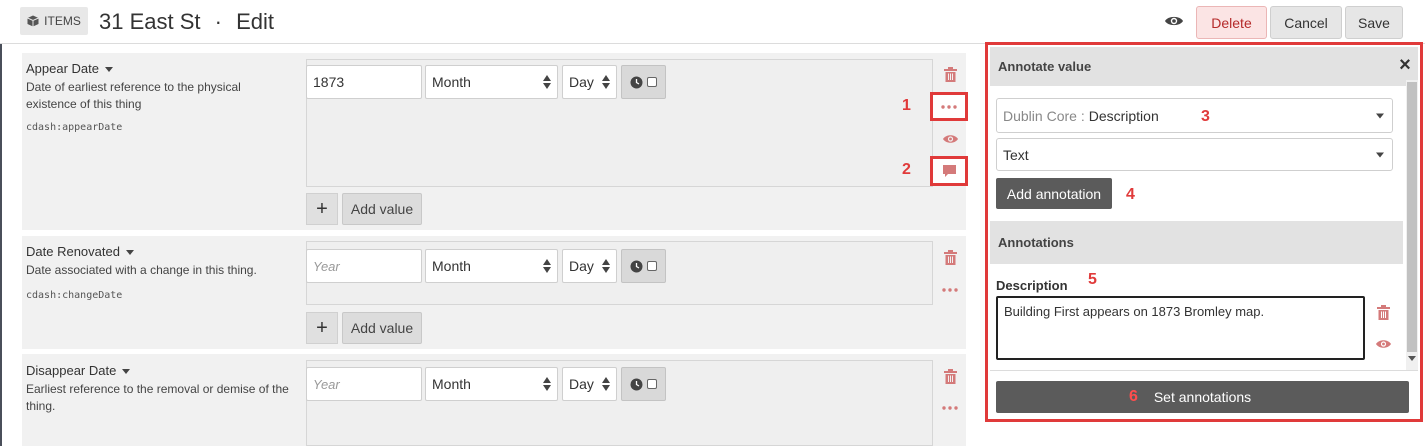 The width and height of the screenshot is (1425, 446). What do you see at coordinates (1092, 279) in the screenshot?
I see `callout-5: 5` at bounding box center [1092, 279].